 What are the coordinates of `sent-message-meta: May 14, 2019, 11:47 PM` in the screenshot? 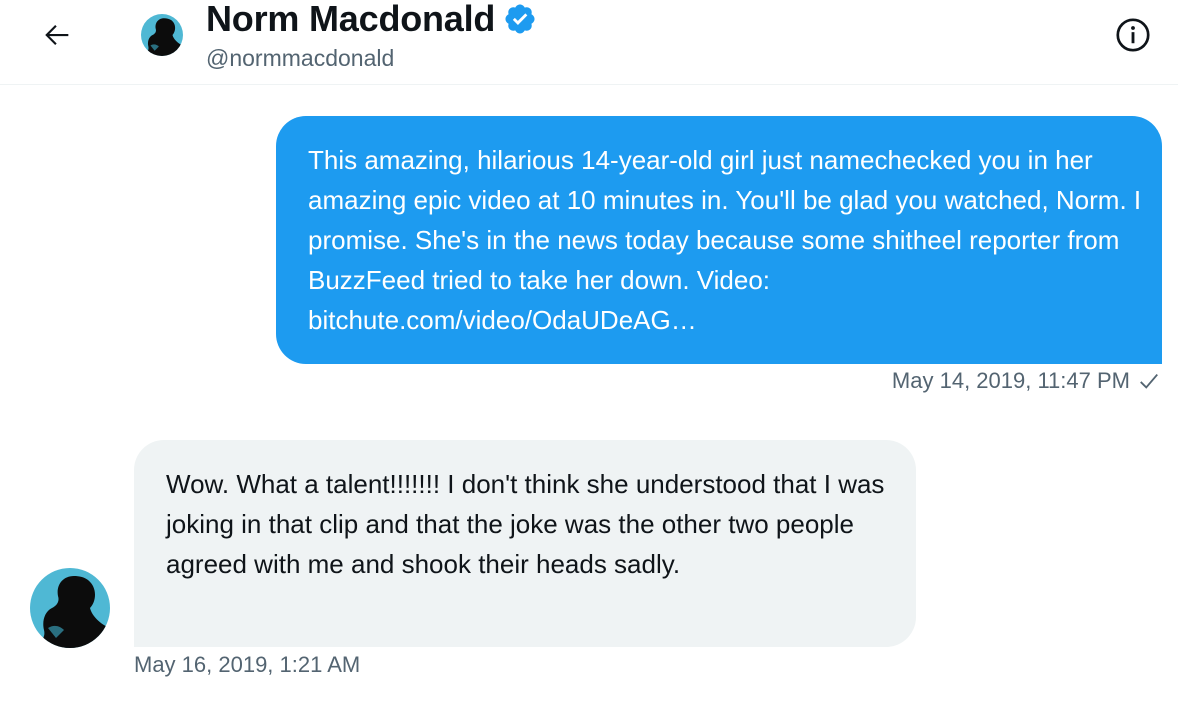 It's located at (1026, 381).